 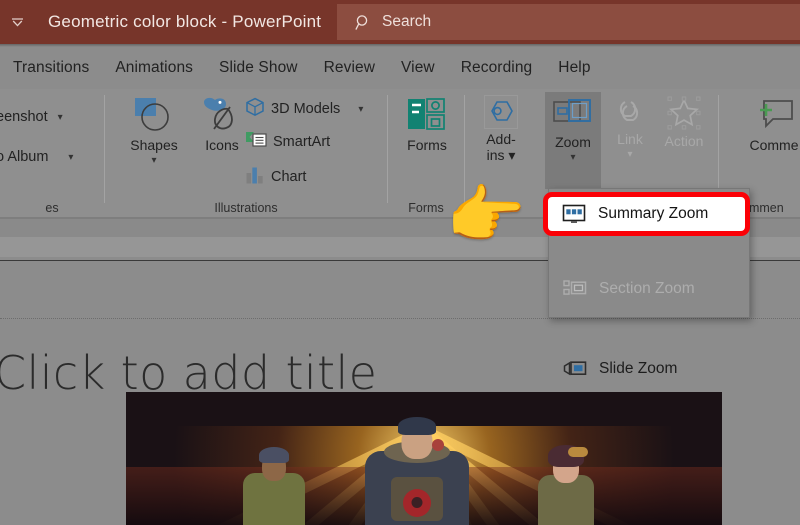 I want to click on screenshot-label: eenshot, so click(x=24, y=117).